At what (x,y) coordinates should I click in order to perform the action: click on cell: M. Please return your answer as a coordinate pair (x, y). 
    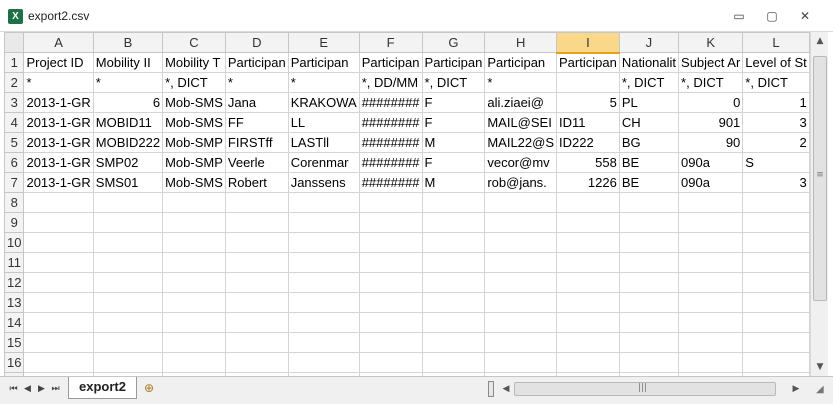
    Looking at the image, I should click on (453, 142).